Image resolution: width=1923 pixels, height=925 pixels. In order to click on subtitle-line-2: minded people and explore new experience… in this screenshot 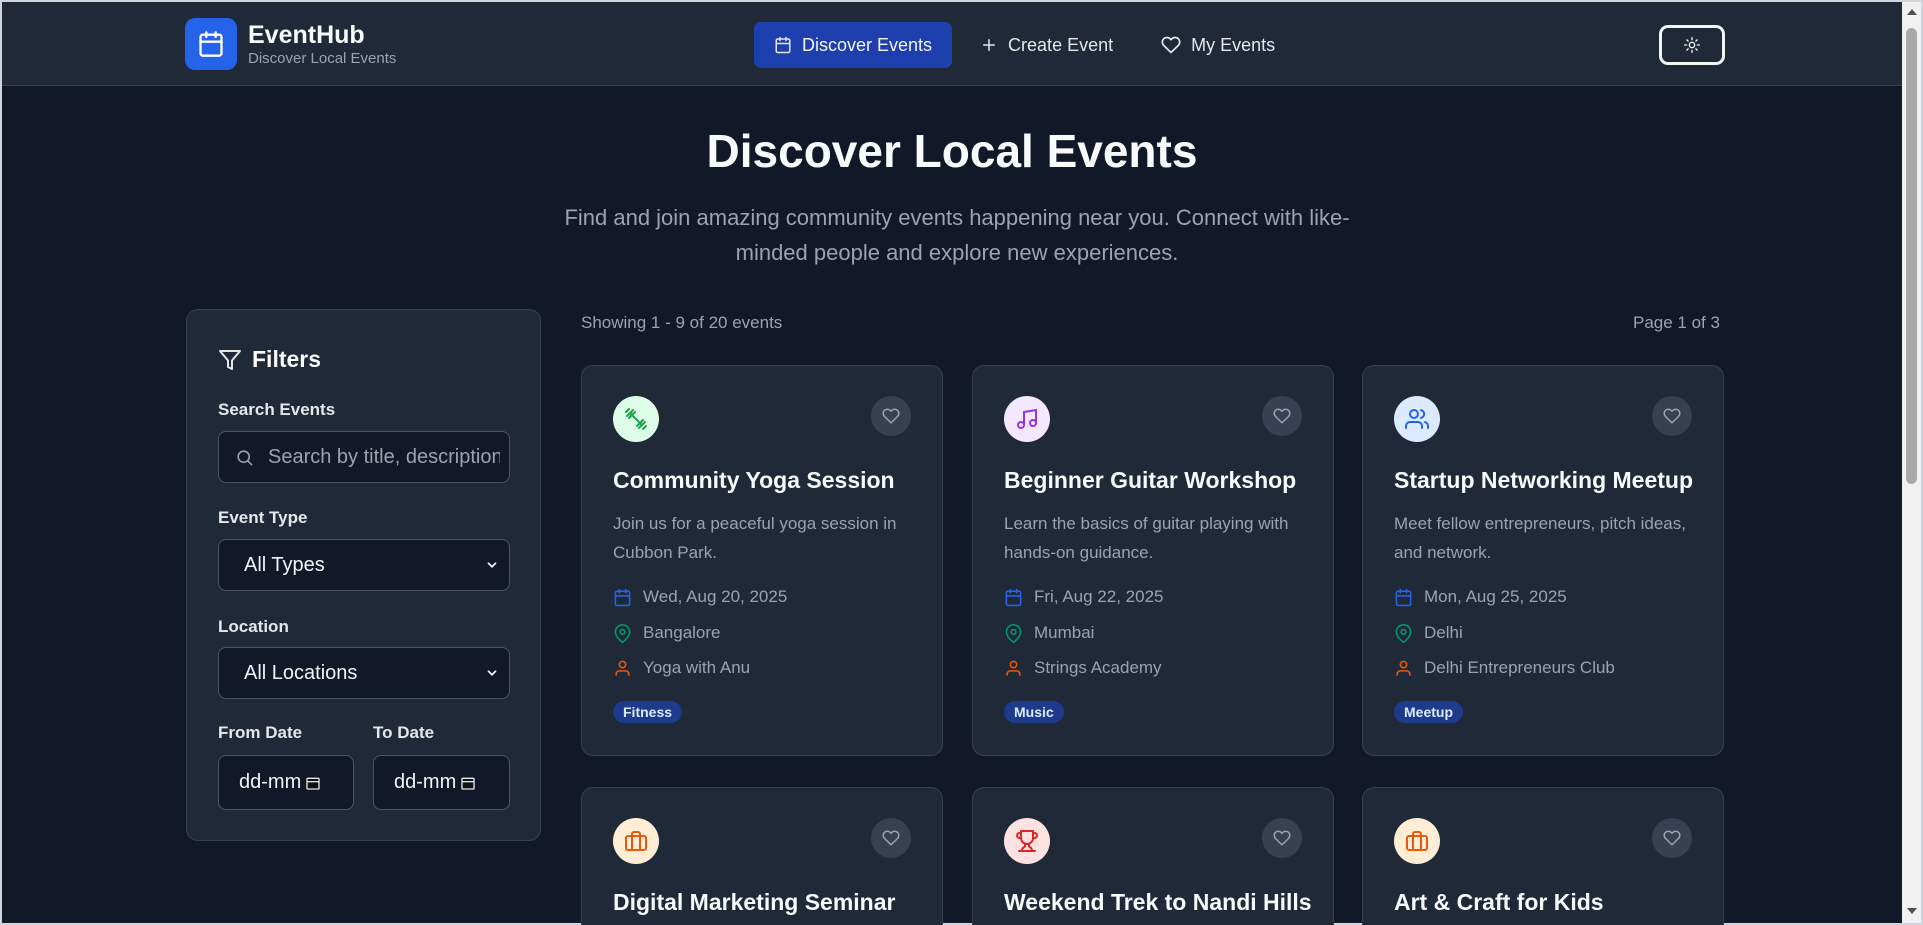, I will do `click(957, 252)`.